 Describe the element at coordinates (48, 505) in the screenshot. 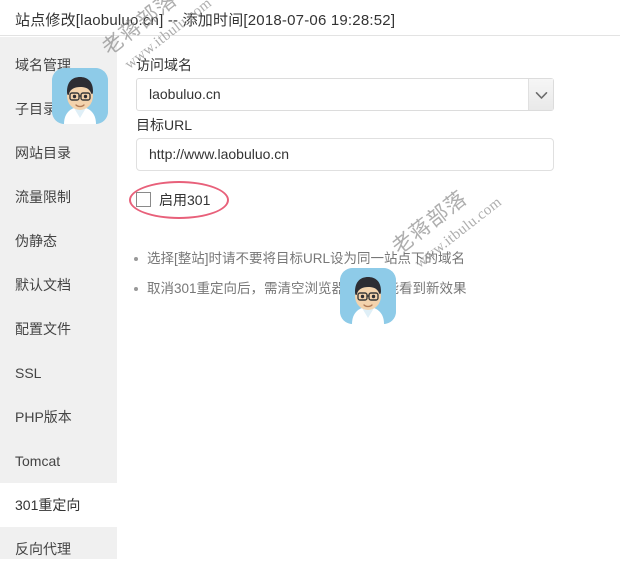

I see `sidebar-item-label: 301重定向` at that location.